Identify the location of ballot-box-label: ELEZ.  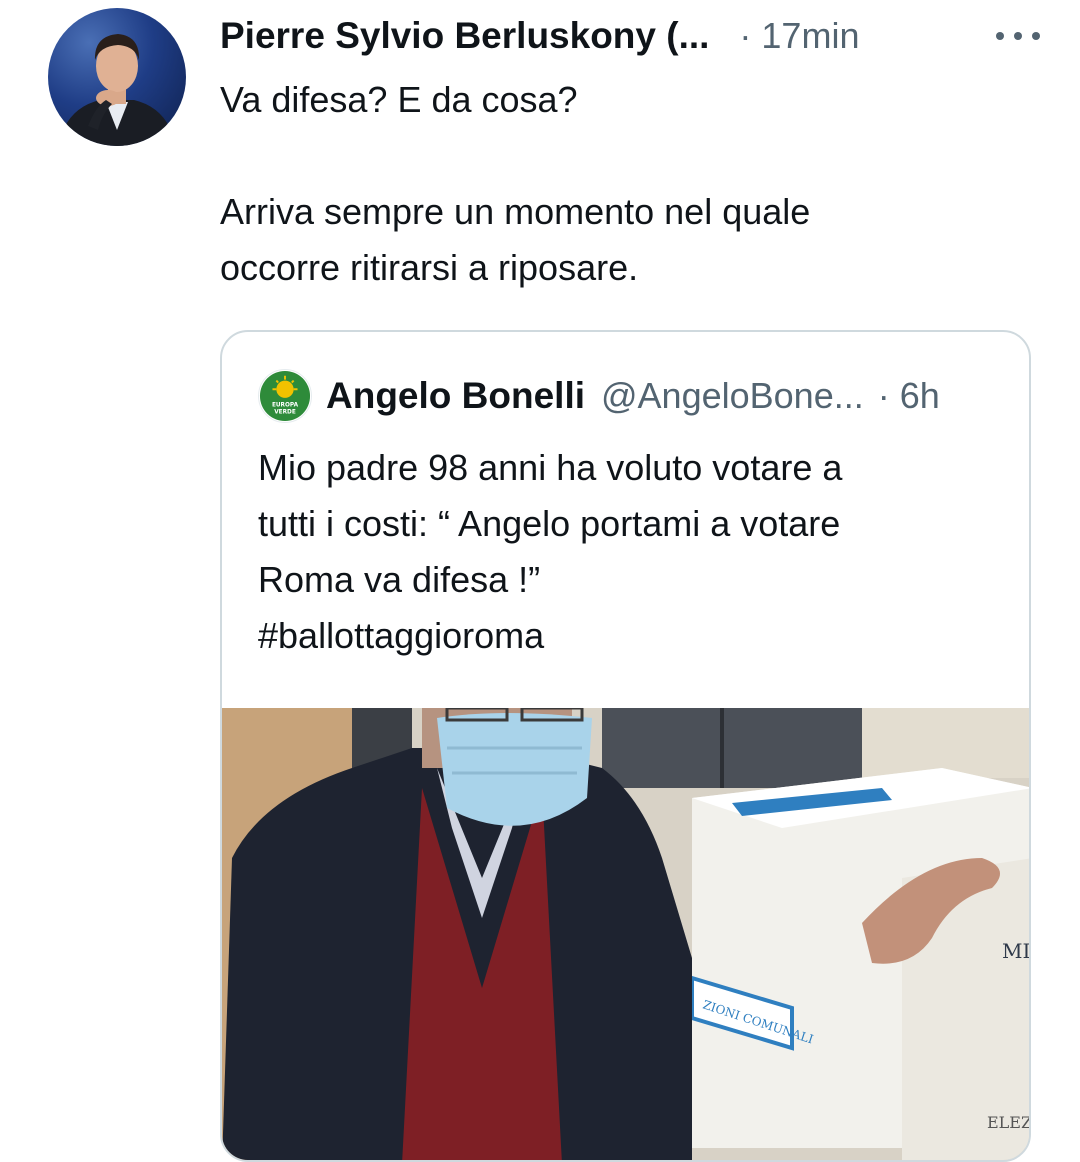
(1009, 1122).